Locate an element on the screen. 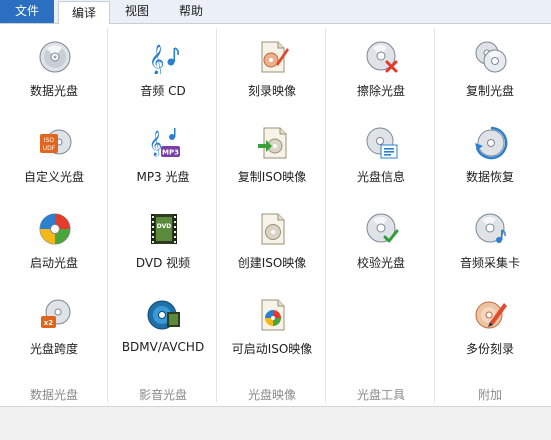 The width and height of the screenshot is (551, 440). copy-disc-label: 复制光盘 is located at coordinates (489, 91).